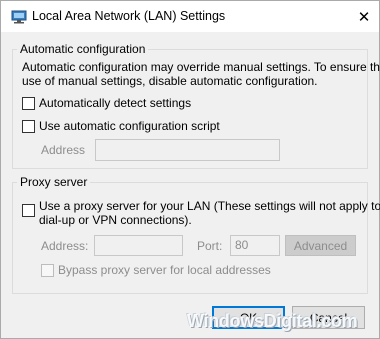  I want to click on script-address-input, so click(187, 150).